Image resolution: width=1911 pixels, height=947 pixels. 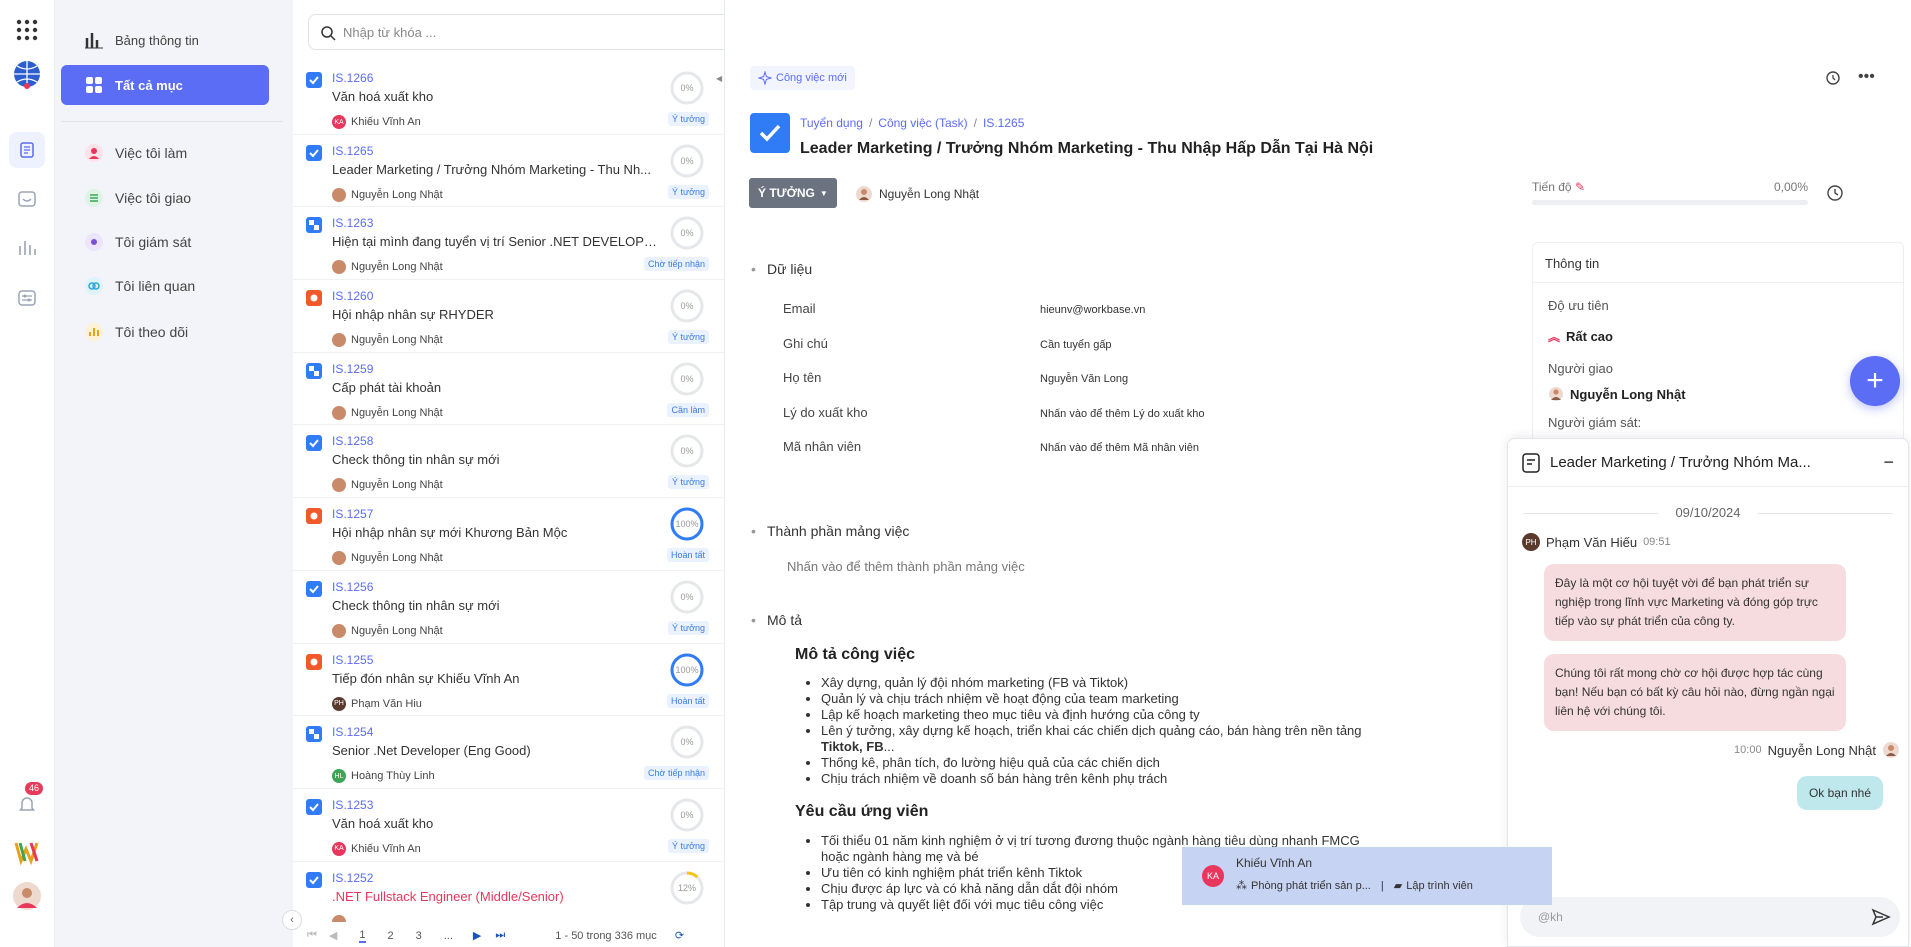 What do you see at coordinates (719, 78) in the screenshot?
I see `collapse-list-icon: ◀` at bounding box center [719, 78].